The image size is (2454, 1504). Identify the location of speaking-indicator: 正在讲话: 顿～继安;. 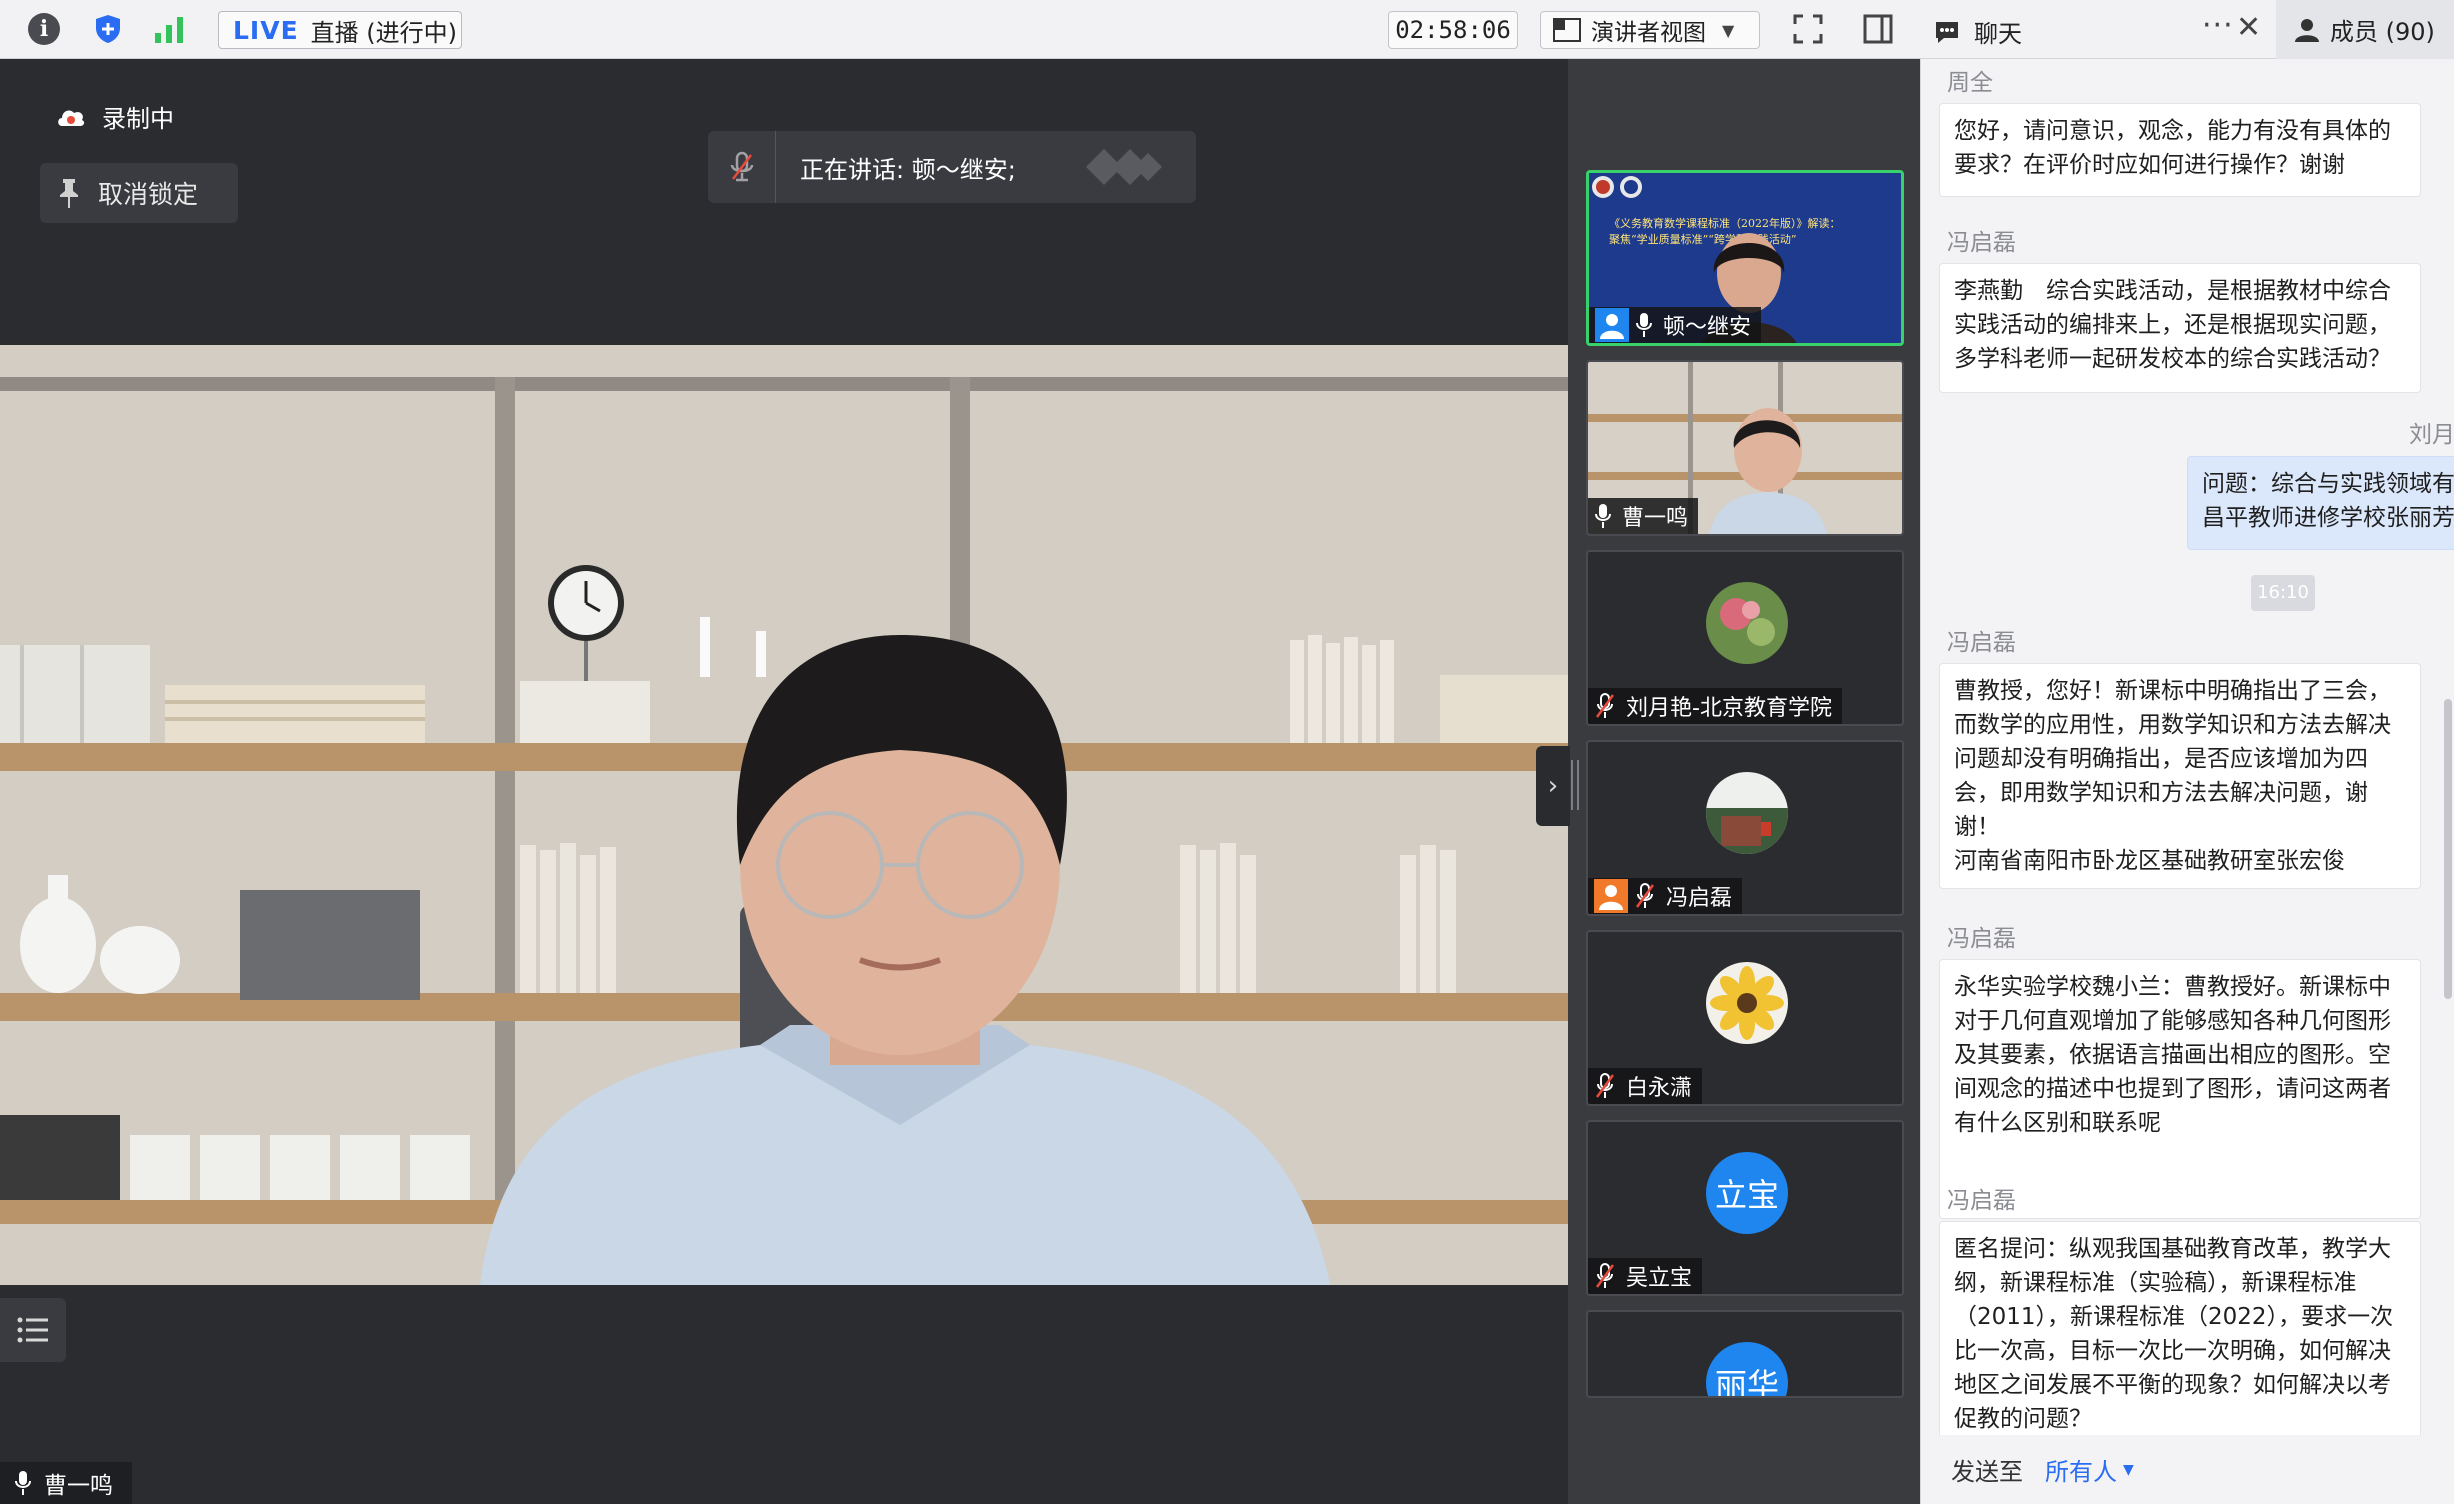
(952, 167).